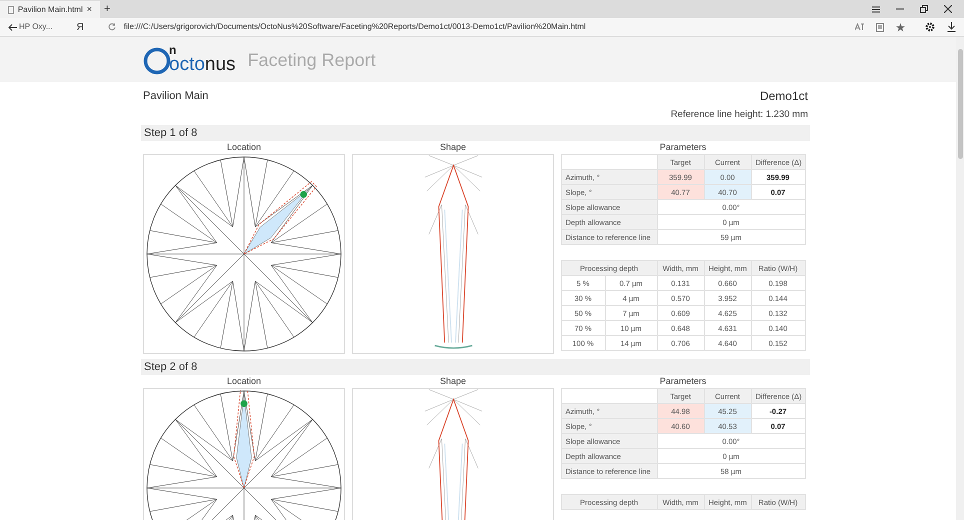 This screenshot has height=520, width=964. What do you see at coordinates (900, 9) in the screenshot?
I see `minimize-icon` at bounding box center [900, 9].